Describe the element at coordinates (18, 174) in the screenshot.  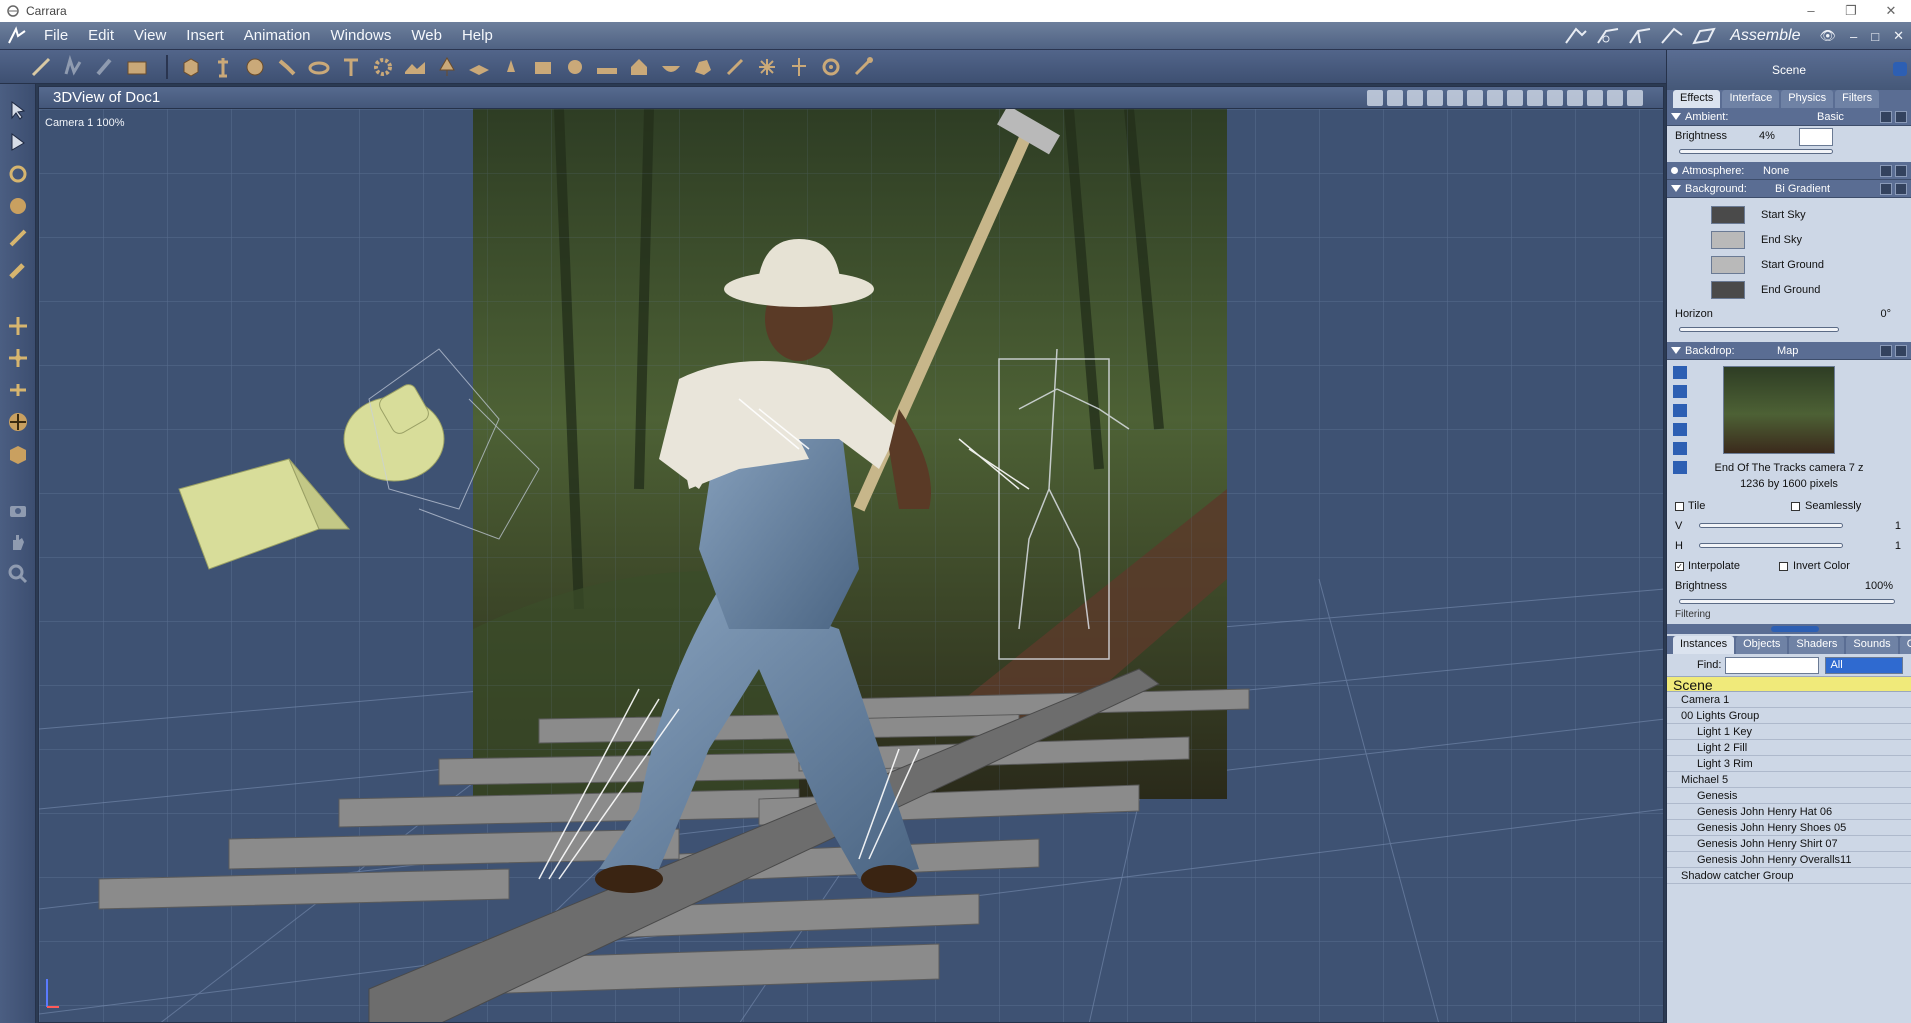
I see `rotate-tool-icon` at that location.